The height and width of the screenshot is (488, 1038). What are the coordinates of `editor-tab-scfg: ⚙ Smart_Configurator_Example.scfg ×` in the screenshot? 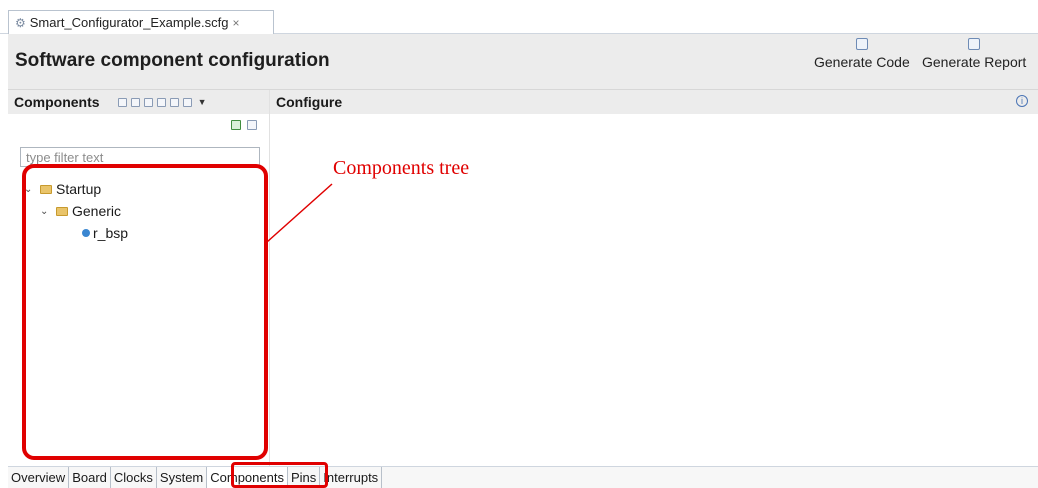 It's located at (141, 22).